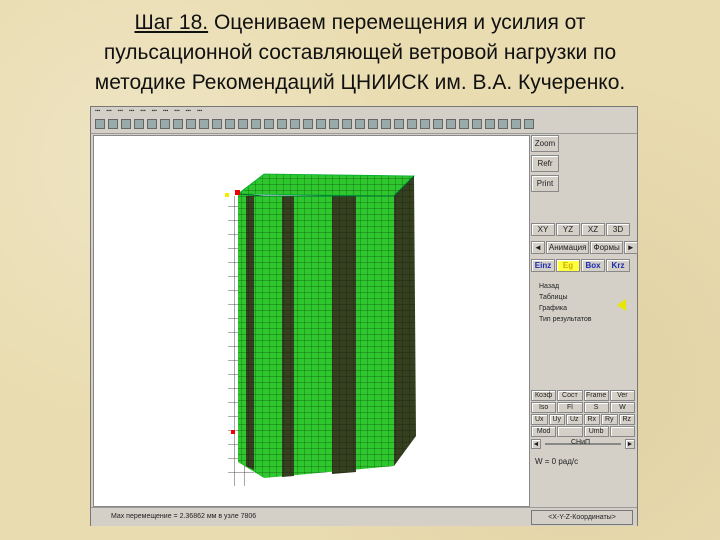  Describe the element at coordinates (626, 419) in the screenshot. I see `rz-button: Rz` at that location.